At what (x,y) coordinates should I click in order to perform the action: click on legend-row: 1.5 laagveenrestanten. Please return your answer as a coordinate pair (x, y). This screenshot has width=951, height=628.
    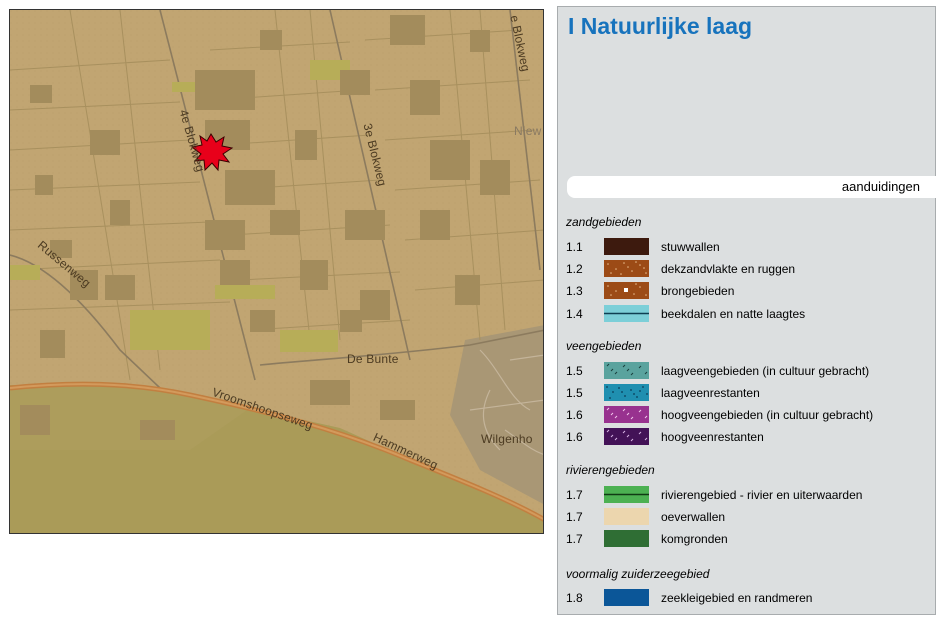
    Looking at the image, I should click on (746, 393).